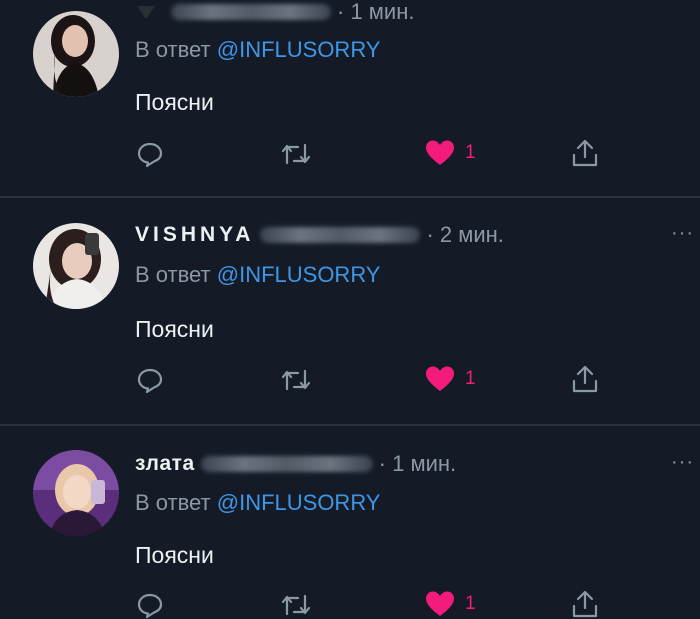 The image size is (700, 619). Describe the element at coordinates (146, 12) in the screenshot. I see `verified-badge-icon` at that location.